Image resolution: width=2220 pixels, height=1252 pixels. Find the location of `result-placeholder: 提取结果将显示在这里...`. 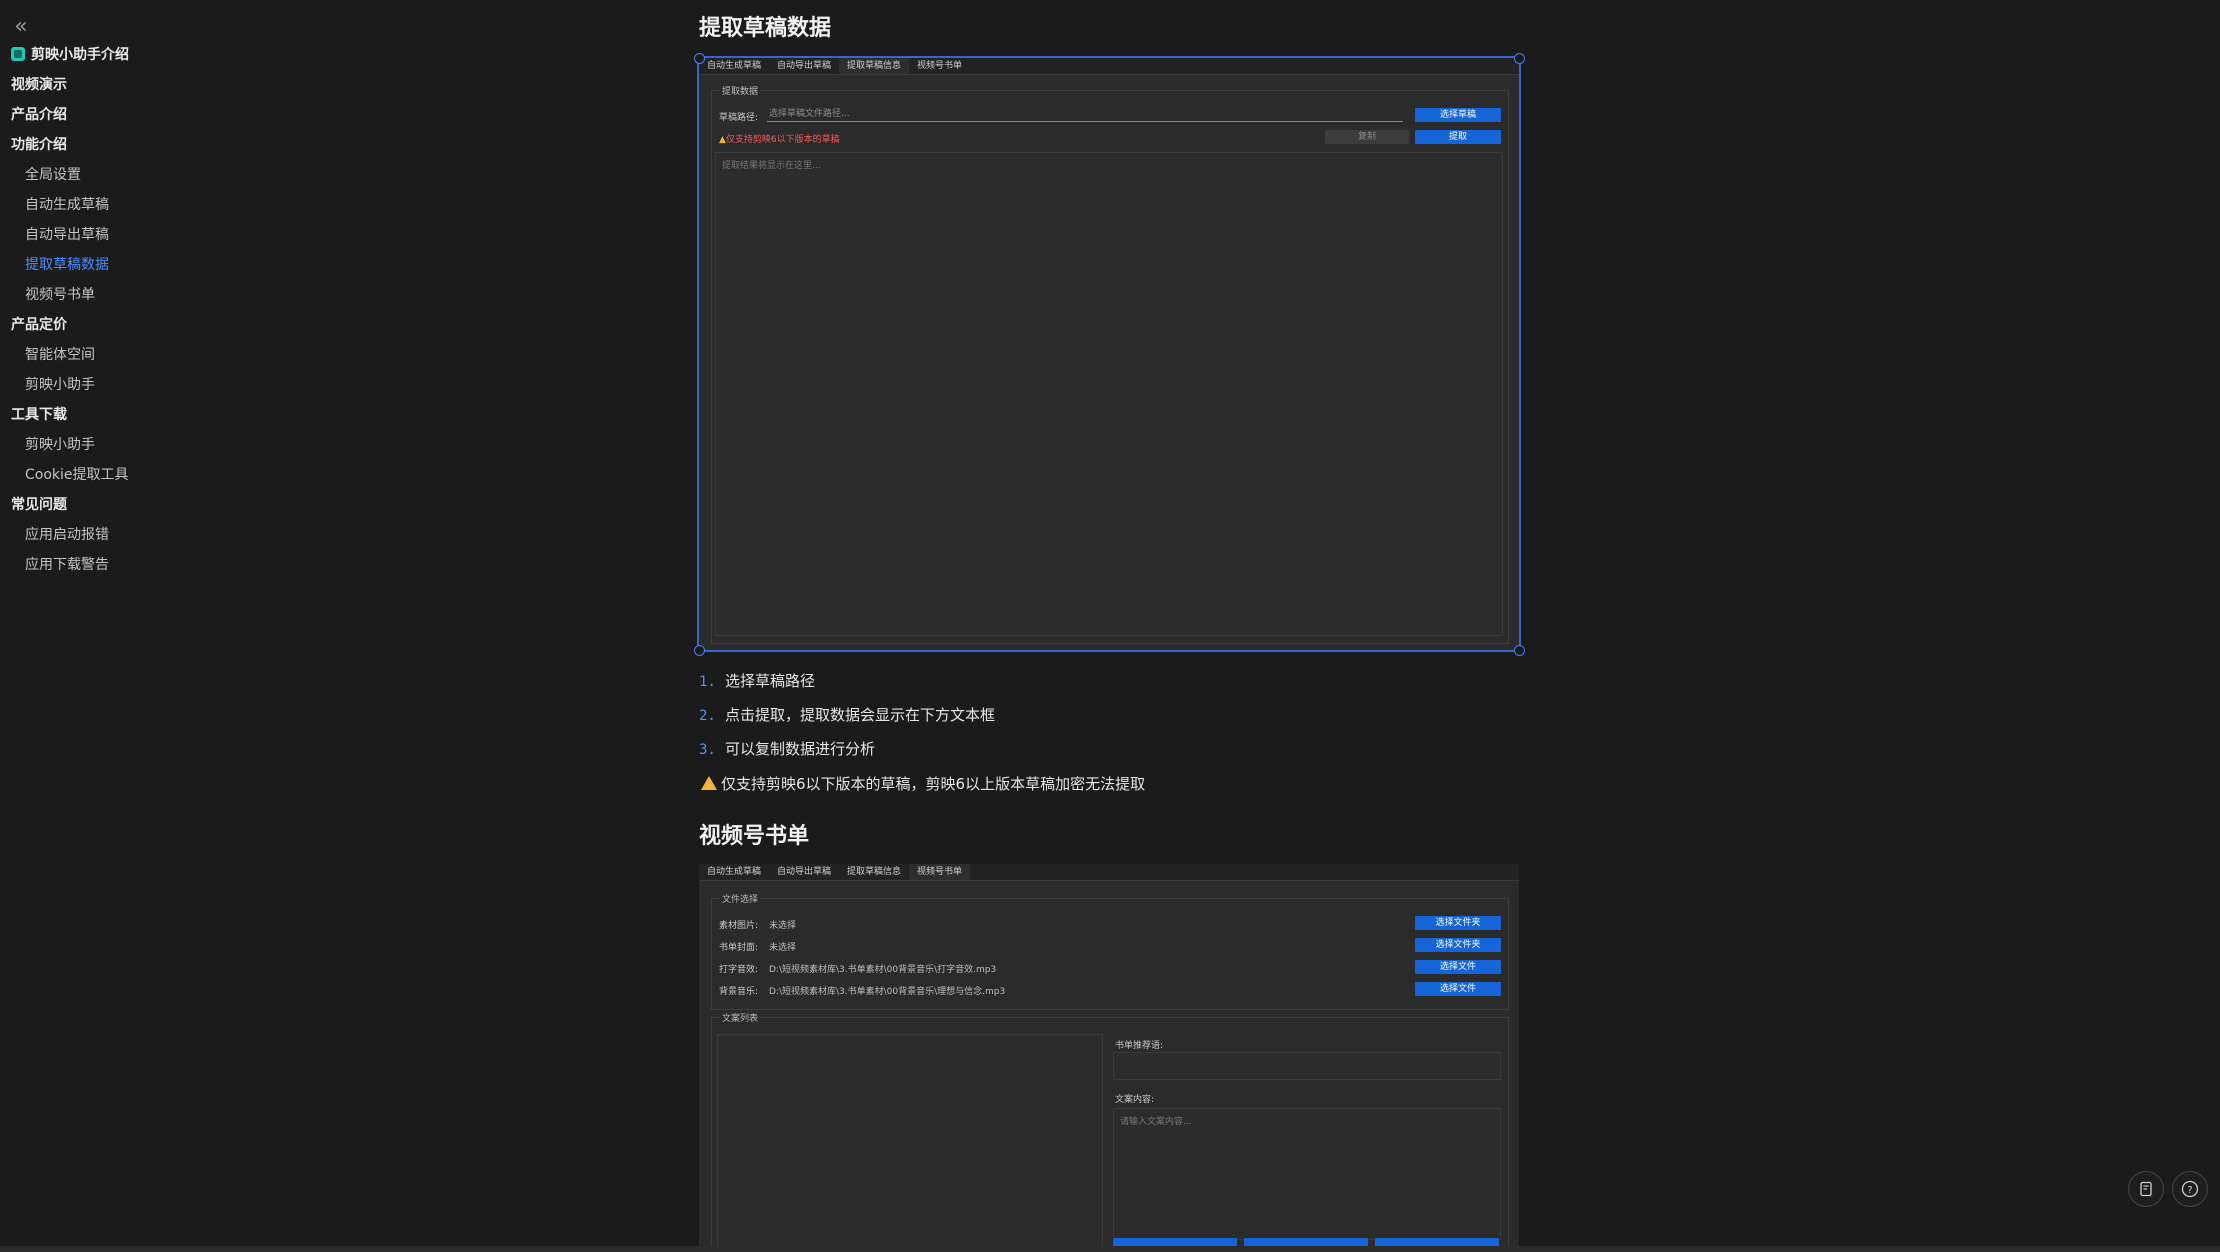

result-placeholder: 提取结果将显示在这里... is located at coordinates (771, 166).